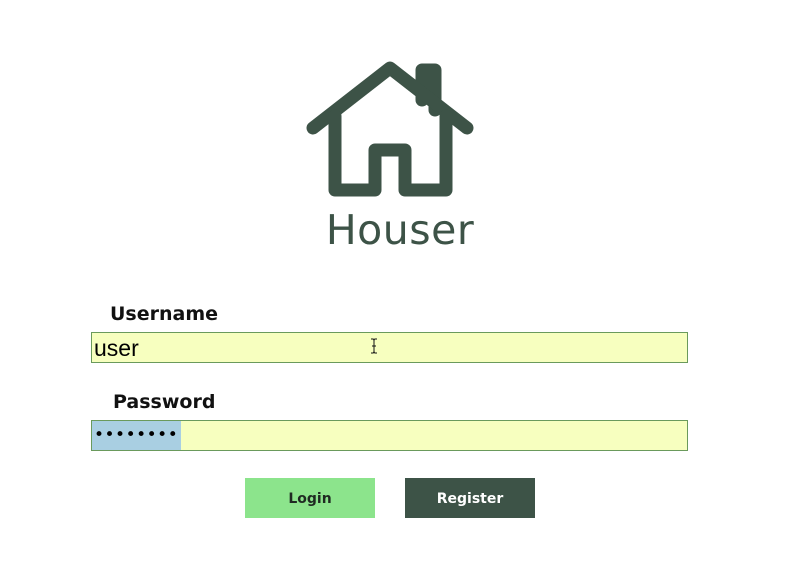 Image resolution: width=800 pixels, height=578 pixels. What do you see at coordinates (470, 498) in the screenshot?
I see `register-button: Register` at bounding box center [470, 498].